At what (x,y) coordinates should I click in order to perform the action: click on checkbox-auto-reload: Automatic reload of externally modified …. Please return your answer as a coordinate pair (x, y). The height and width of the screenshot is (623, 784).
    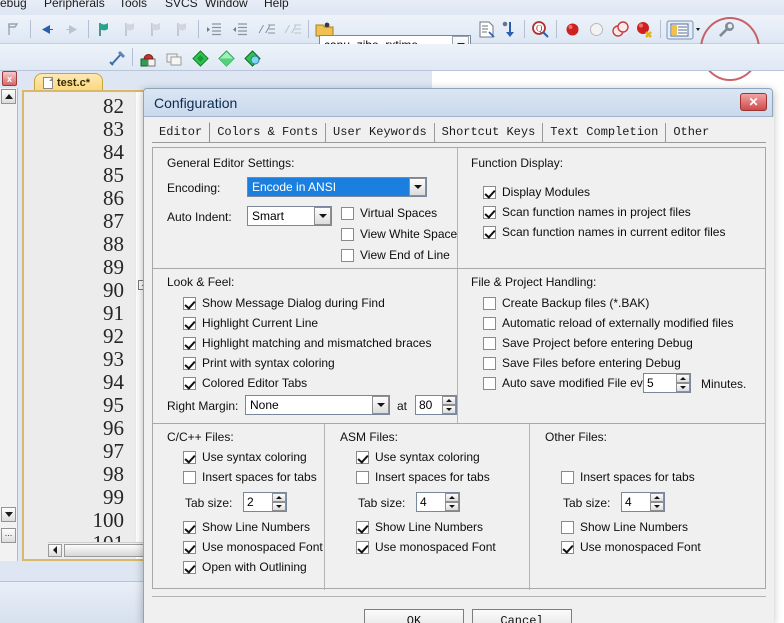
    Looking at the image, I should click on (608, 323).